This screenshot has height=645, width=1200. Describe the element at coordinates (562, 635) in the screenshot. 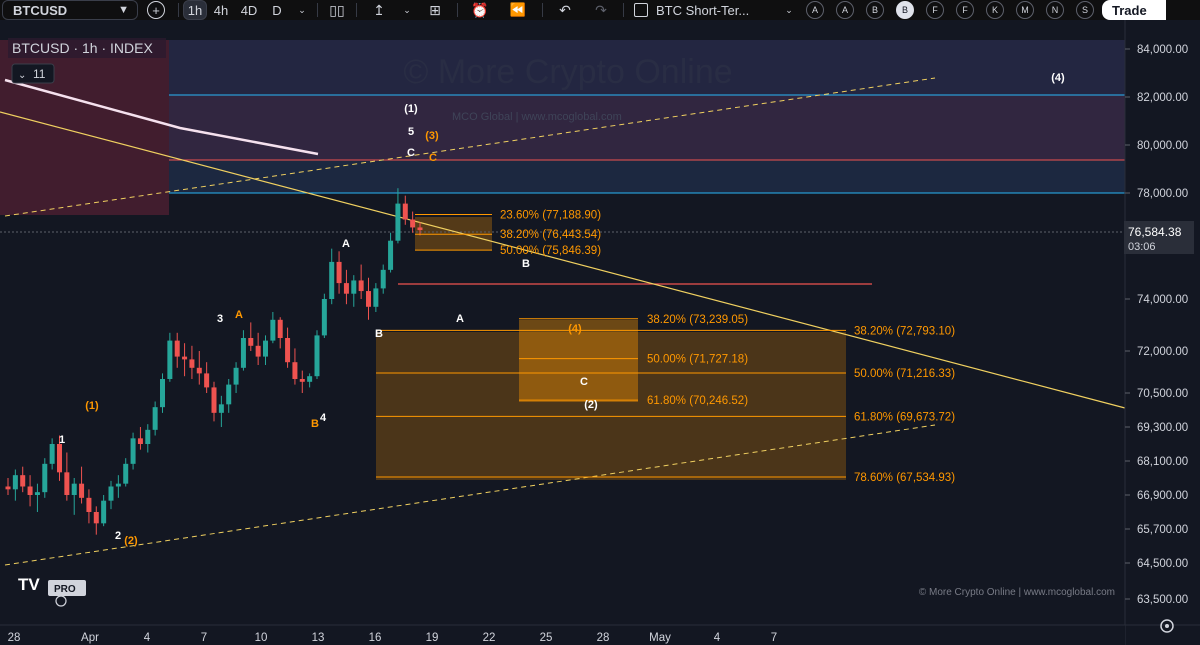

I see `time-axis-background` at that location.